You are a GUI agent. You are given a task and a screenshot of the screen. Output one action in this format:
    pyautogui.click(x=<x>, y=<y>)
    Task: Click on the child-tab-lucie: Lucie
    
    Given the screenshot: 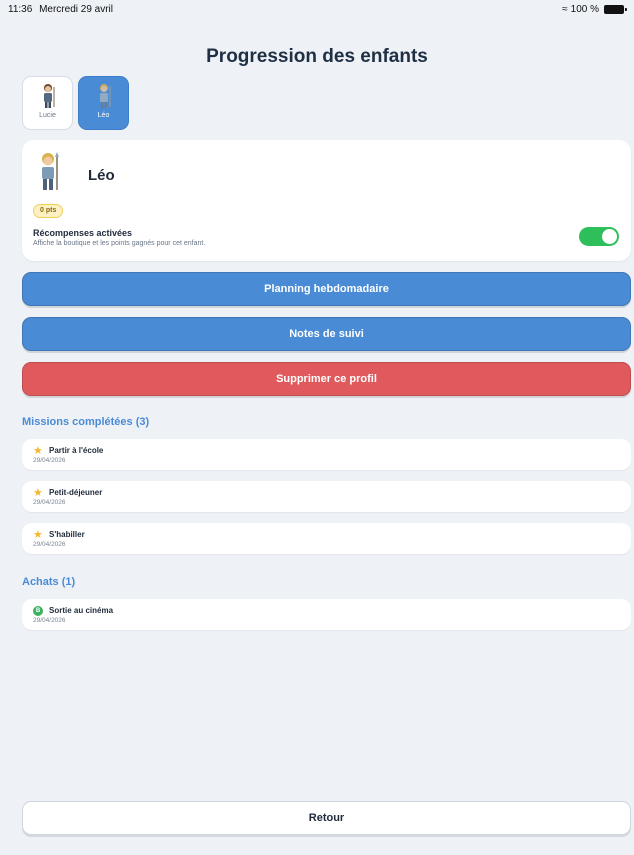 What is the action you would take?
    pyautogui.click(x=47, y=103)
    